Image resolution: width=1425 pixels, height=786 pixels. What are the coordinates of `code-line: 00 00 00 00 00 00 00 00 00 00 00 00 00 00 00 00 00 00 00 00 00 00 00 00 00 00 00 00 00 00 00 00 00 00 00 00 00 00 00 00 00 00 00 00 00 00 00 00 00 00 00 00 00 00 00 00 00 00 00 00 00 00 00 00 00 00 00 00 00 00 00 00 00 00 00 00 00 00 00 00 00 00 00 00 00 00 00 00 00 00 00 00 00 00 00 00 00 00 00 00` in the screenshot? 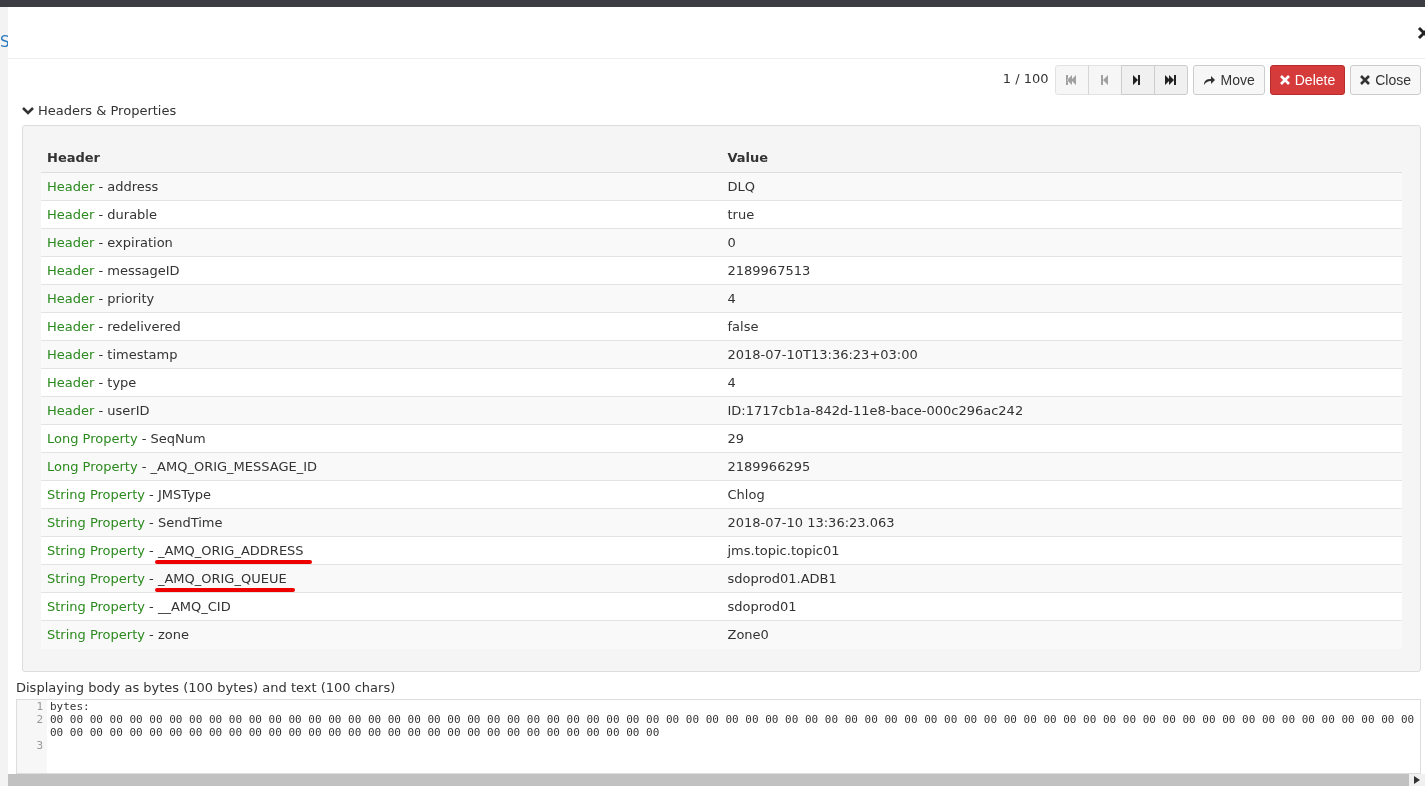 It's located at (733, 726).